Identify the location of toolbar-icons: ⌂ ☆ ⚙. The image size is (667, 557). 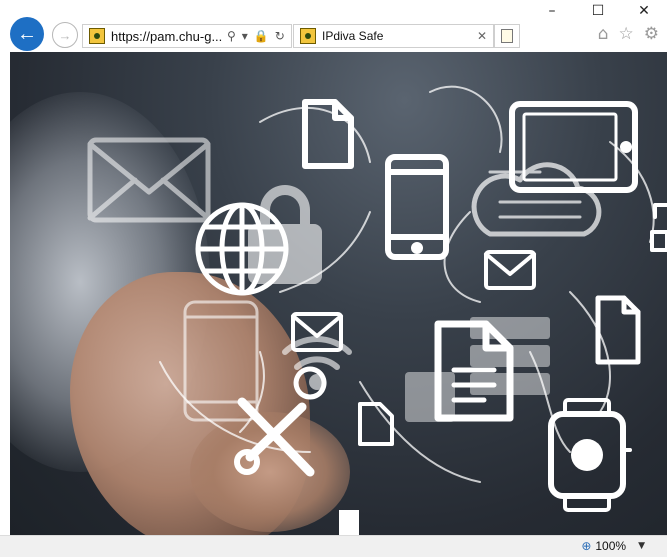
(628, 34).